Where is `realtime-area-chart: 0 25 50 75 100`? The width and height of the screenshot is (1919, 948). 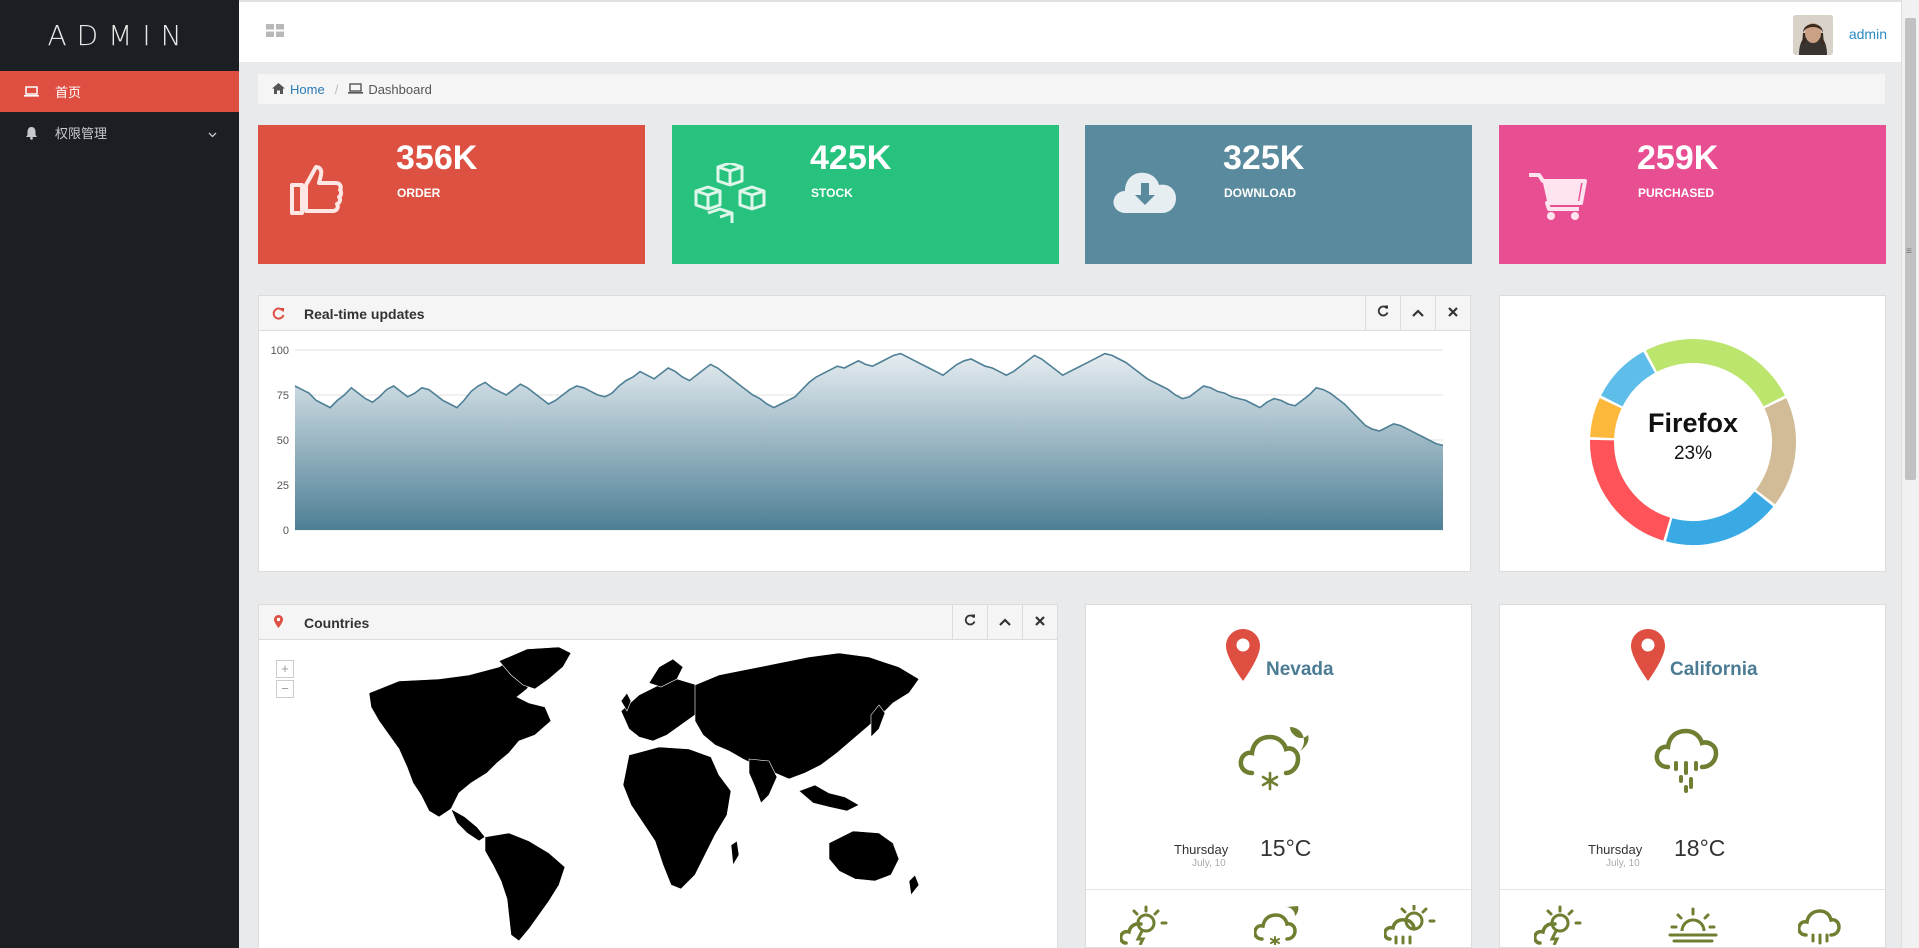
realtime-area-chart: 0 25 50 75 100 is located at coordinates (857, 441).